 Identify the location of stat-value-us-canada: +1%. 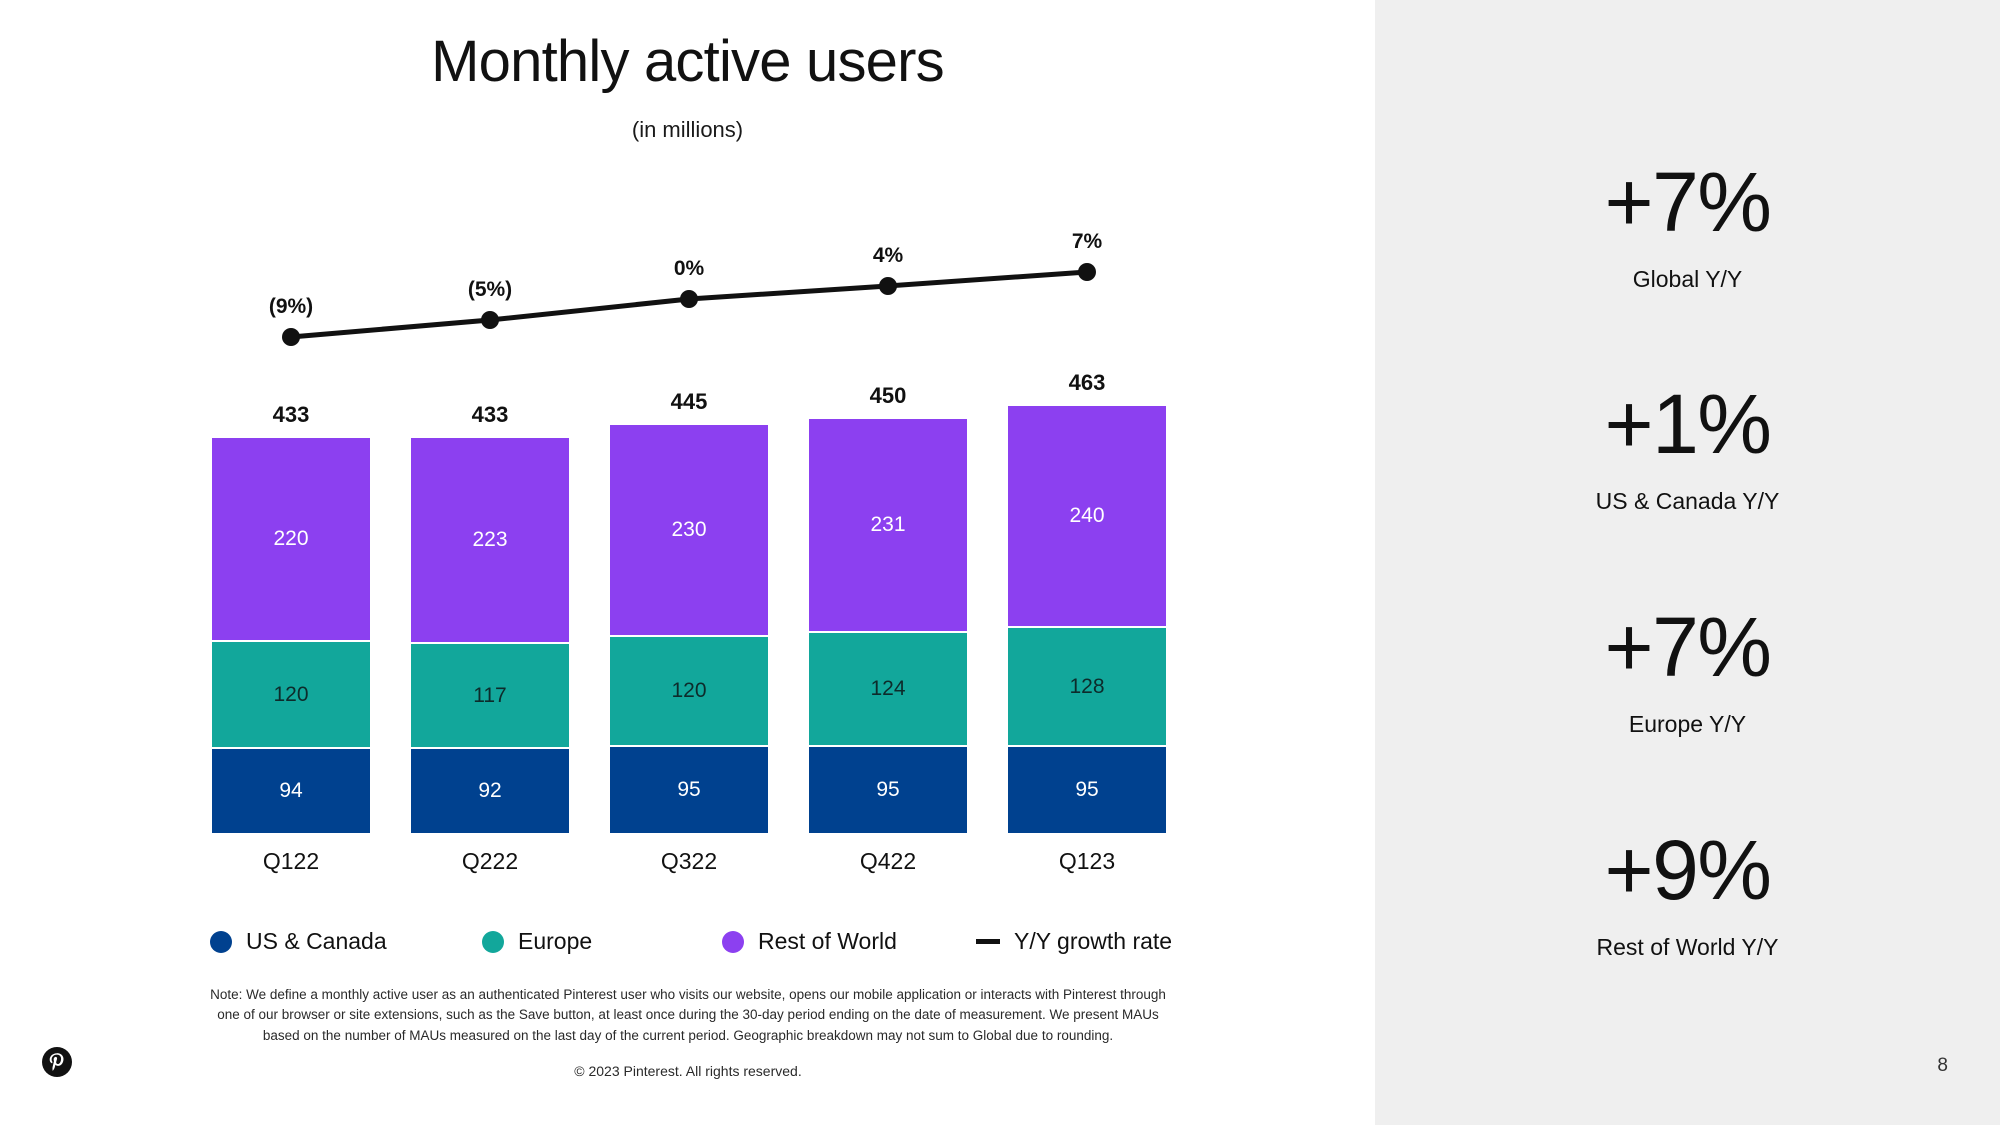
(1688, 424).